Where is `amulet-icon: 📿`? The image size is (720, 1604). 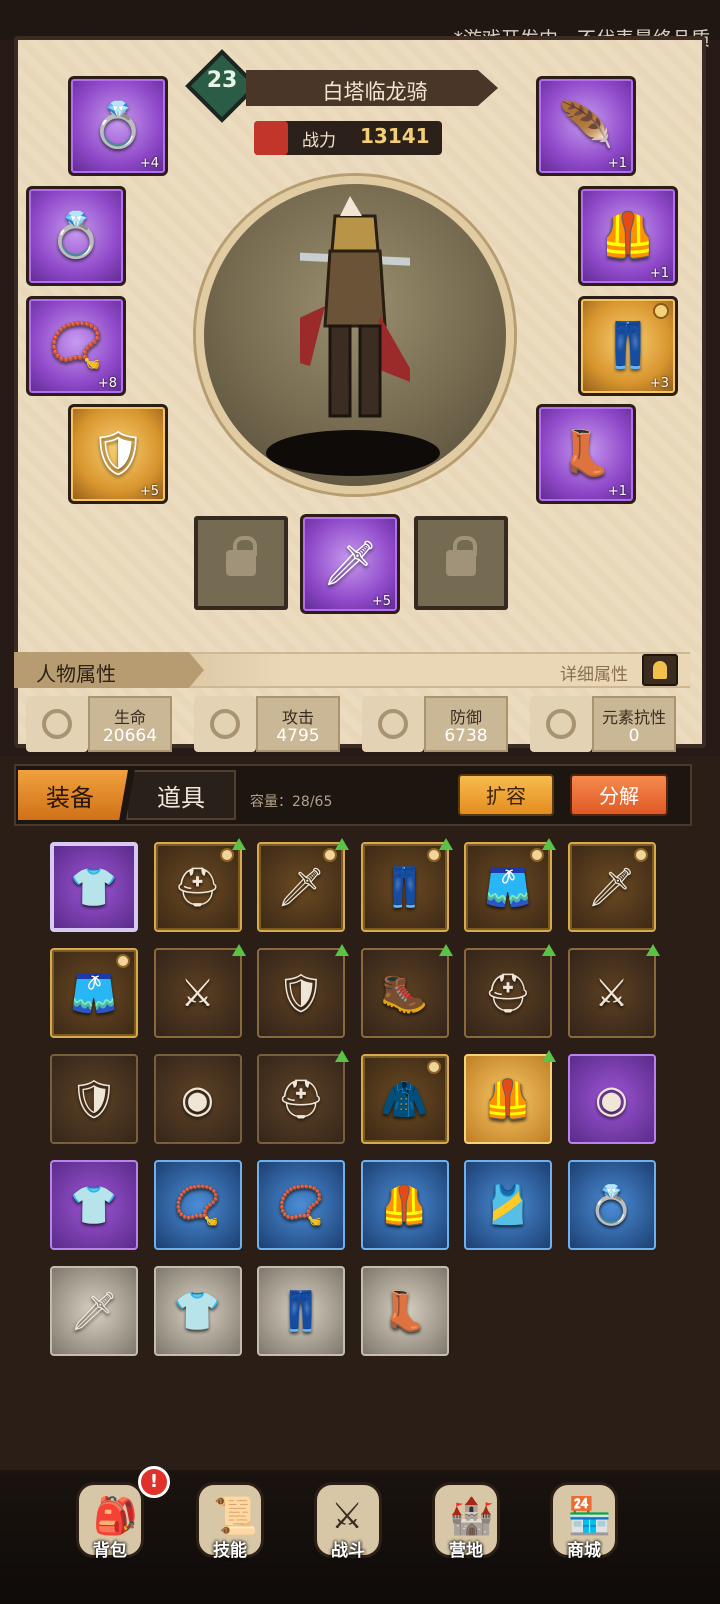
amulet-icon: 📿 is located at coordinates (76, 345).